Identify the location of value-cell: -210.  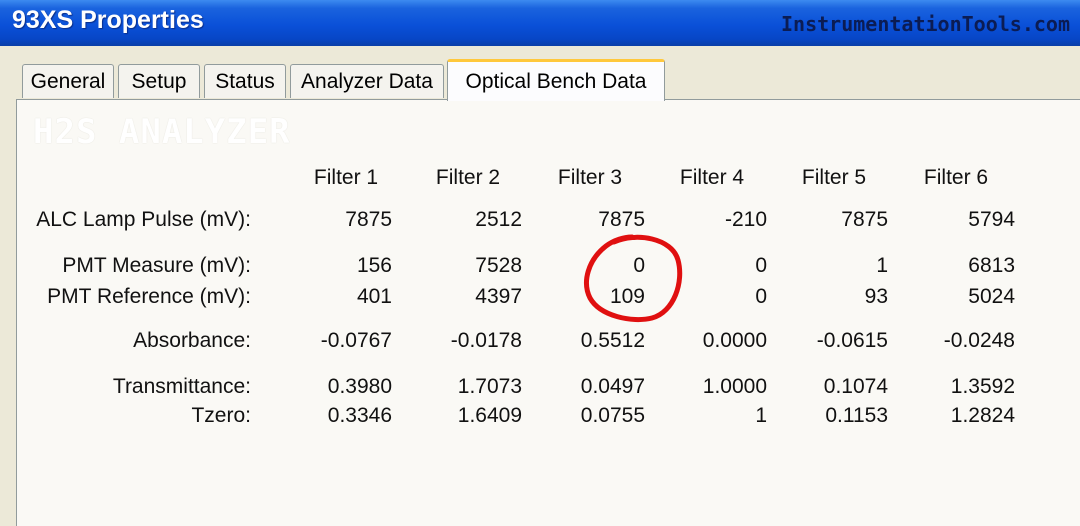
(745, 219).